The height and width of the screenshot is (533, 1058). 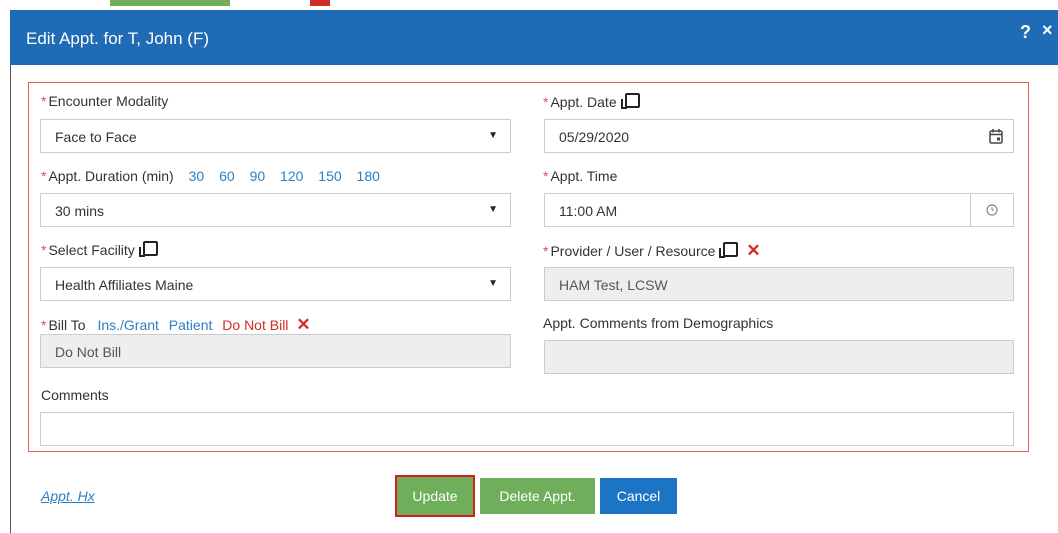 What do you see at coordinates (613, 285) in the screenshot?
I see `input-value: HAM Test, LCSW` at bounding box center [613, 285].